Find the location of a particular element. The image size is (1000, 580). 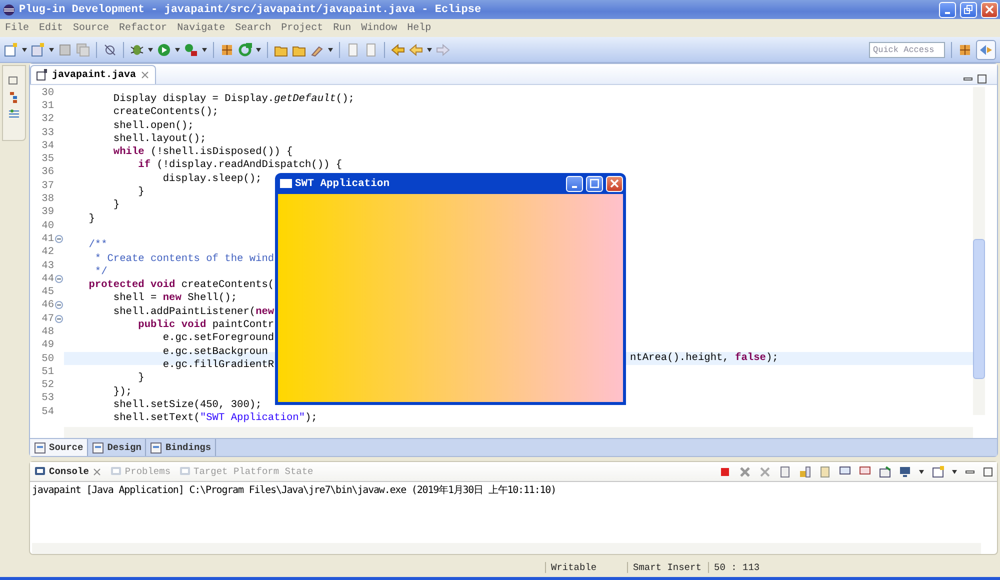

code-line: * Create contents of the wind is located at coordinates (184, 258).